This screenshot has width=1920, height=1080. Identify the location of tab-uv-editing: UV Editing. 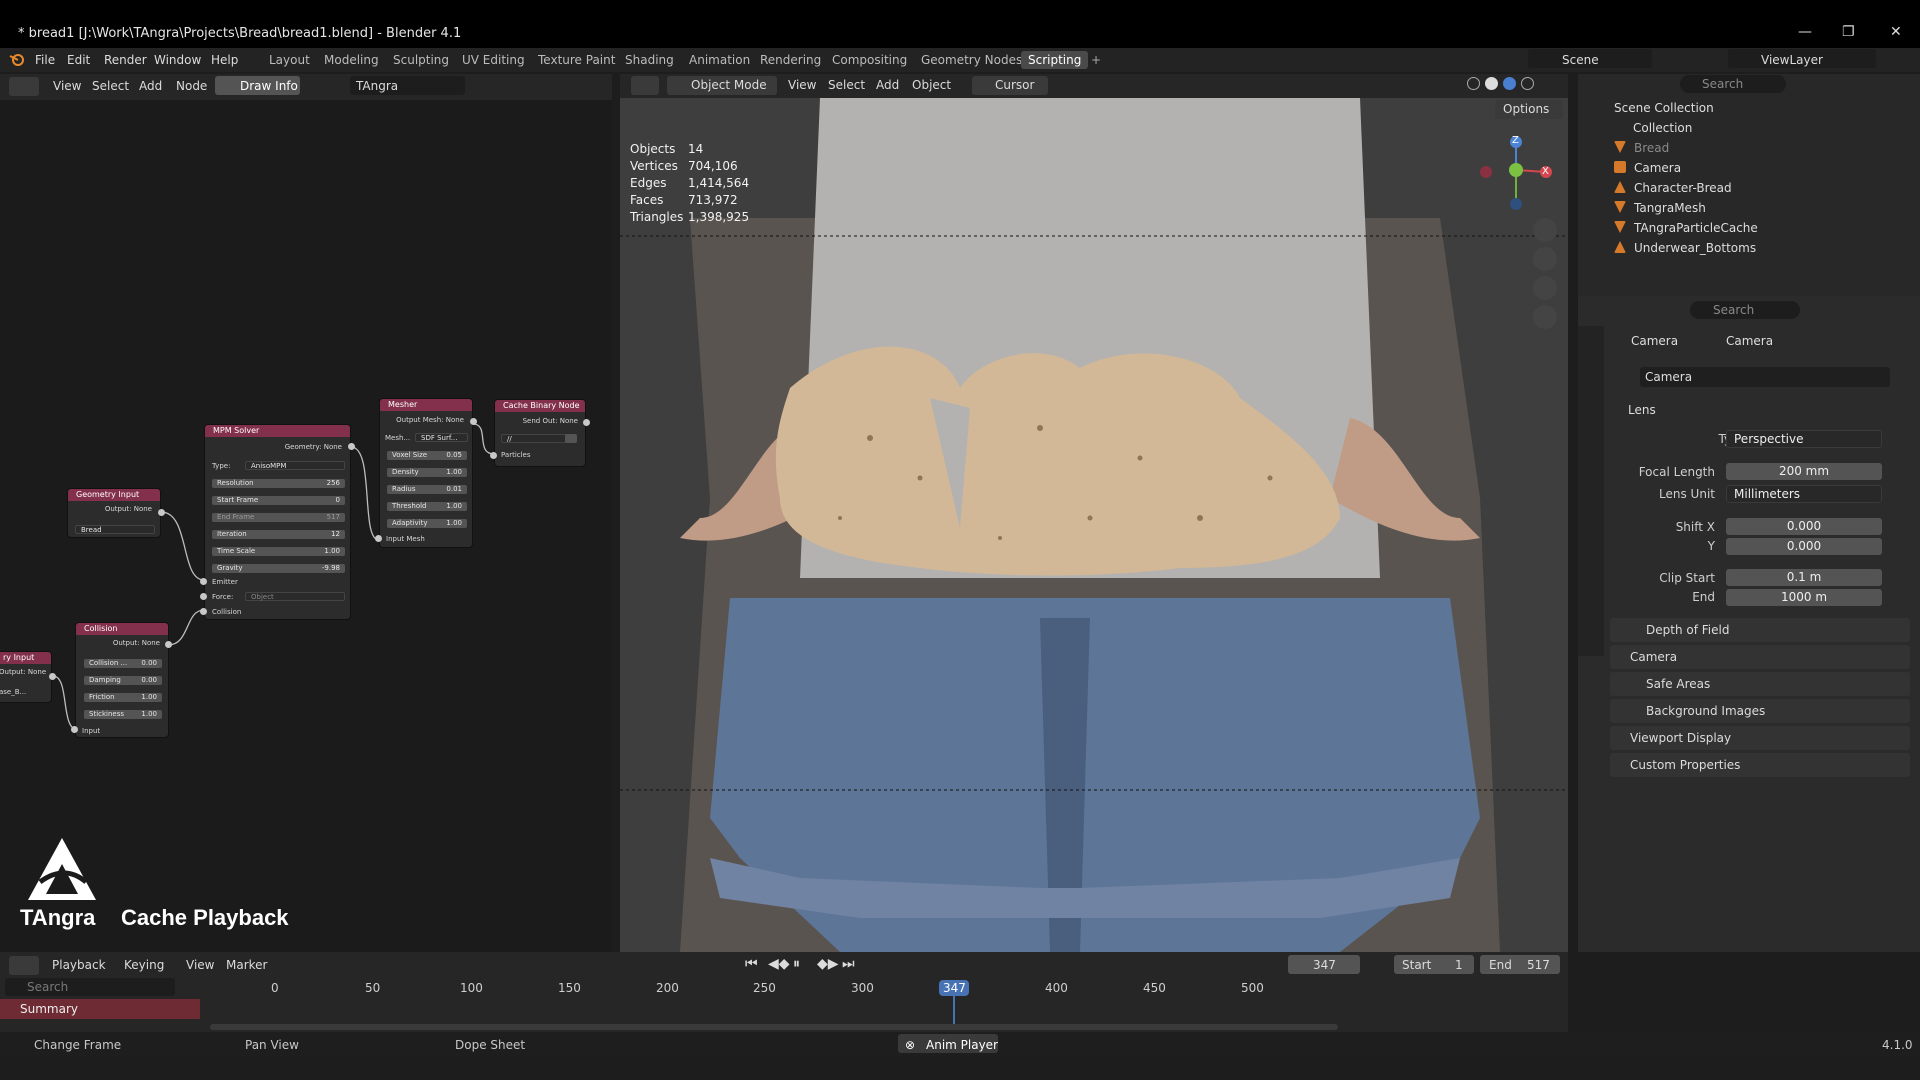
(493, 60).